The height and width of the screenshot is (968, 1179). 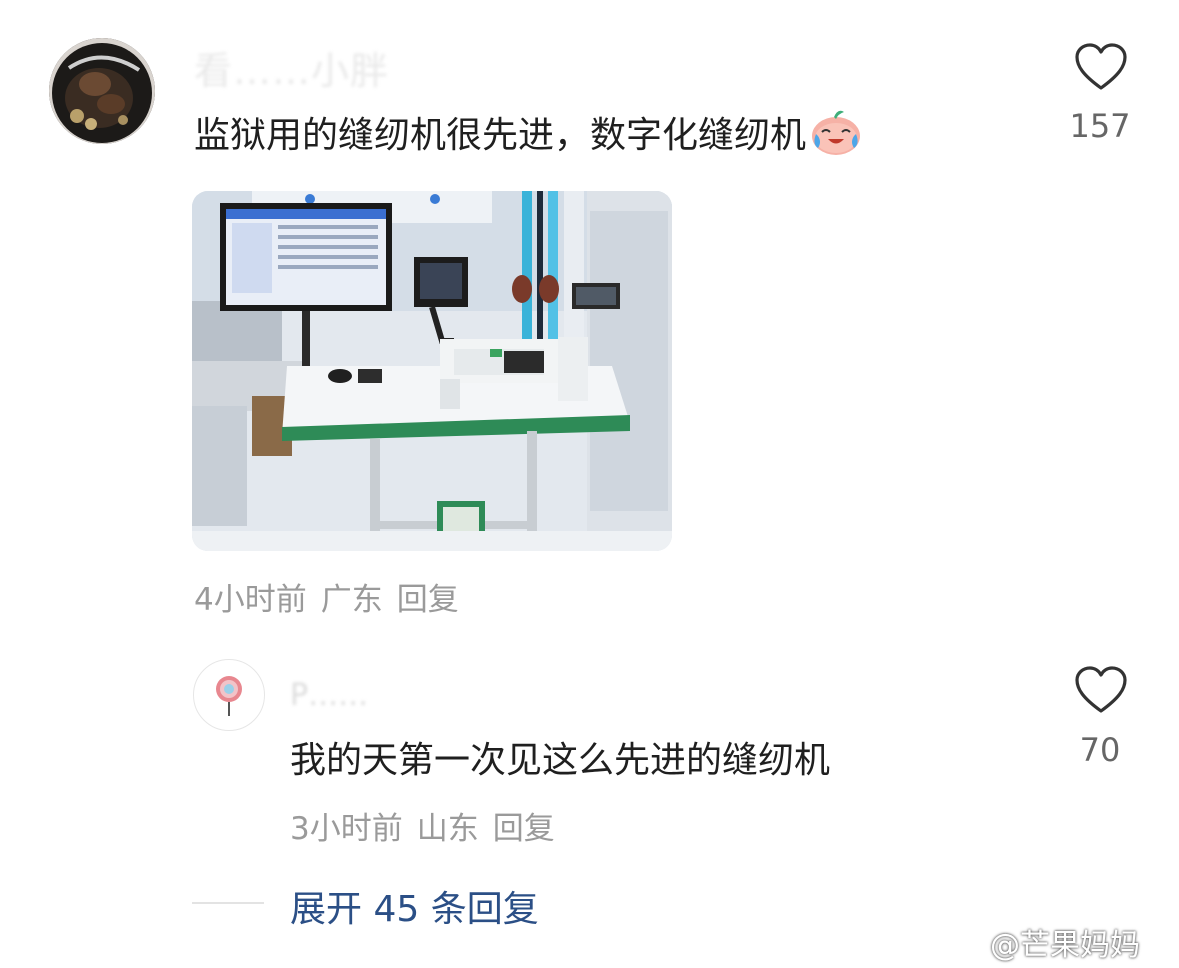 What do you see at coordinates (250, 600) in the screenshot?
I see `comment-time: 4小时前` at bounding box center [250, 600].